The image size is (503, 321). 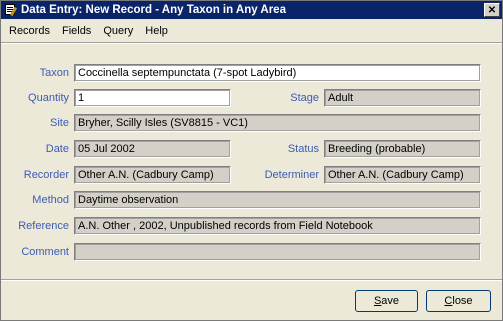 I want to click on taxon-label: Taxon, so click(x=54, y=73).